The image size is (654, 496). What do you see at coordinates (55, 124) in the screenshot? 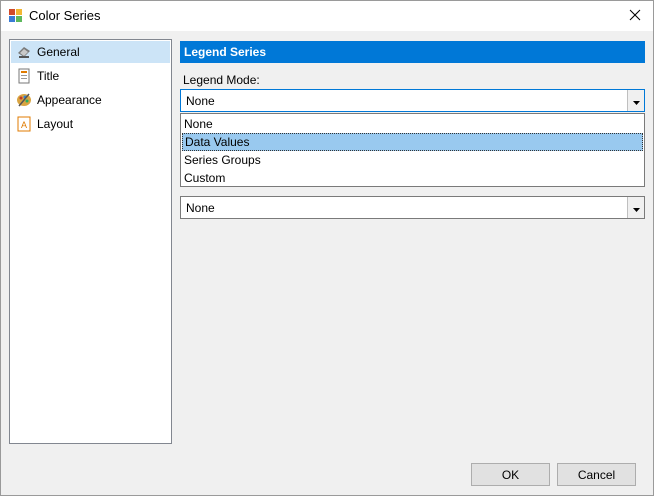
I see `sidebar-item-label: Layout` at bounding box center [55, 124].